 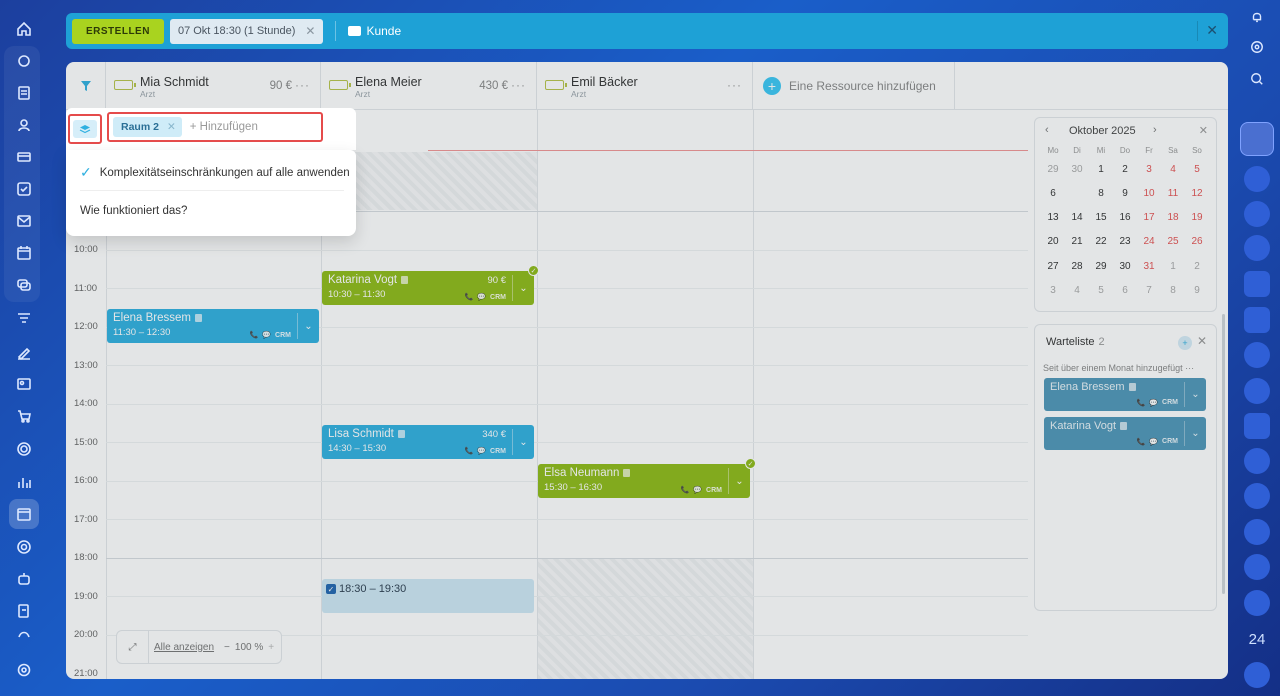 What do you see at coordinates (118, 31) in the screenshot?
I see `create-button: ERSTELLEN` at bounding box center [118, 31].